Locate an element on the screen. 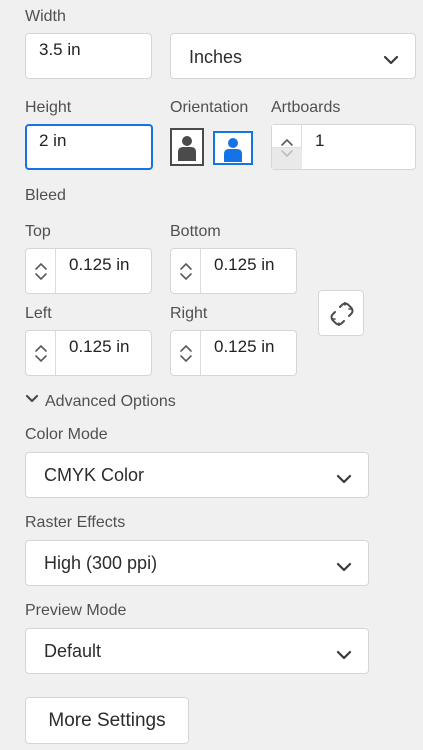  height-value: 2 in is located at coordinates (53, 140).